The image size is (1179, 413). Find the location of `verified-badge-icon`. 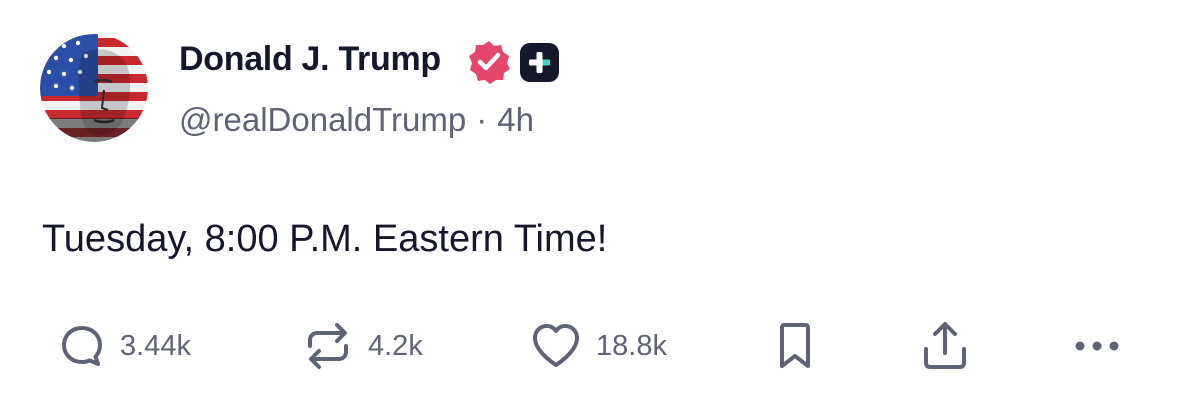

verified-badge-icon is located at coordinates (489, 62).